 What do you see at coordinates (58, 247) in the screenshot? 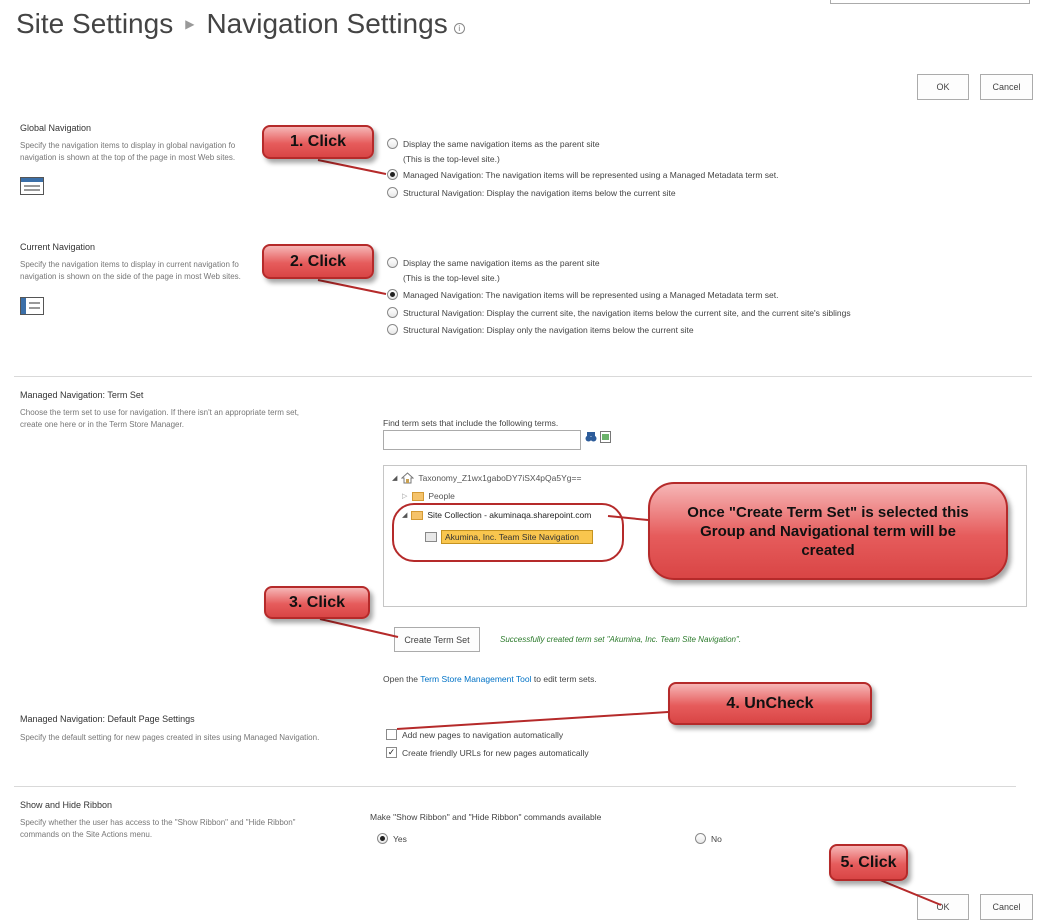
I see `current-nav-title: Current Navigation` at bounding box center [58, 247].